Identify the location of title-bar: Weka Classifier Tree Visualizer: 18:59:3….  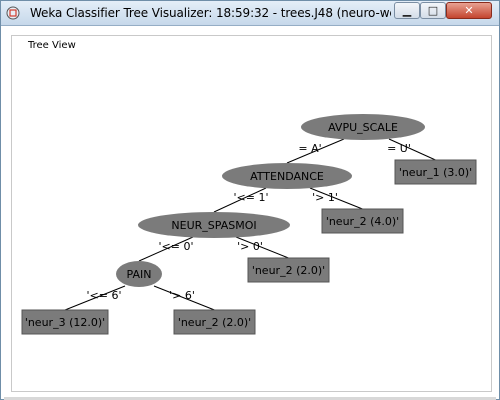
(250, 13).